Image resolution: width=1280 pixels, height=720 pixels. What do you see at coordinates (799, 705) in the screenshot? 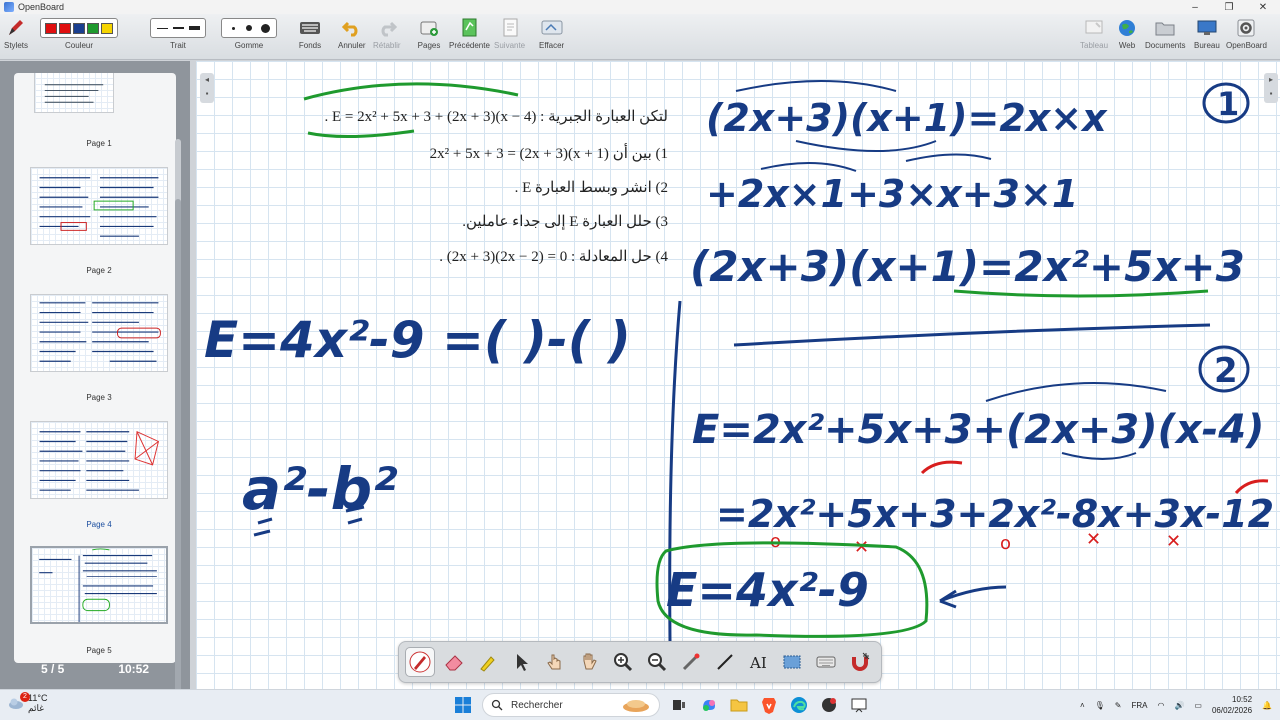
I see `edge-browser-app` at bounding box center [799, 705].